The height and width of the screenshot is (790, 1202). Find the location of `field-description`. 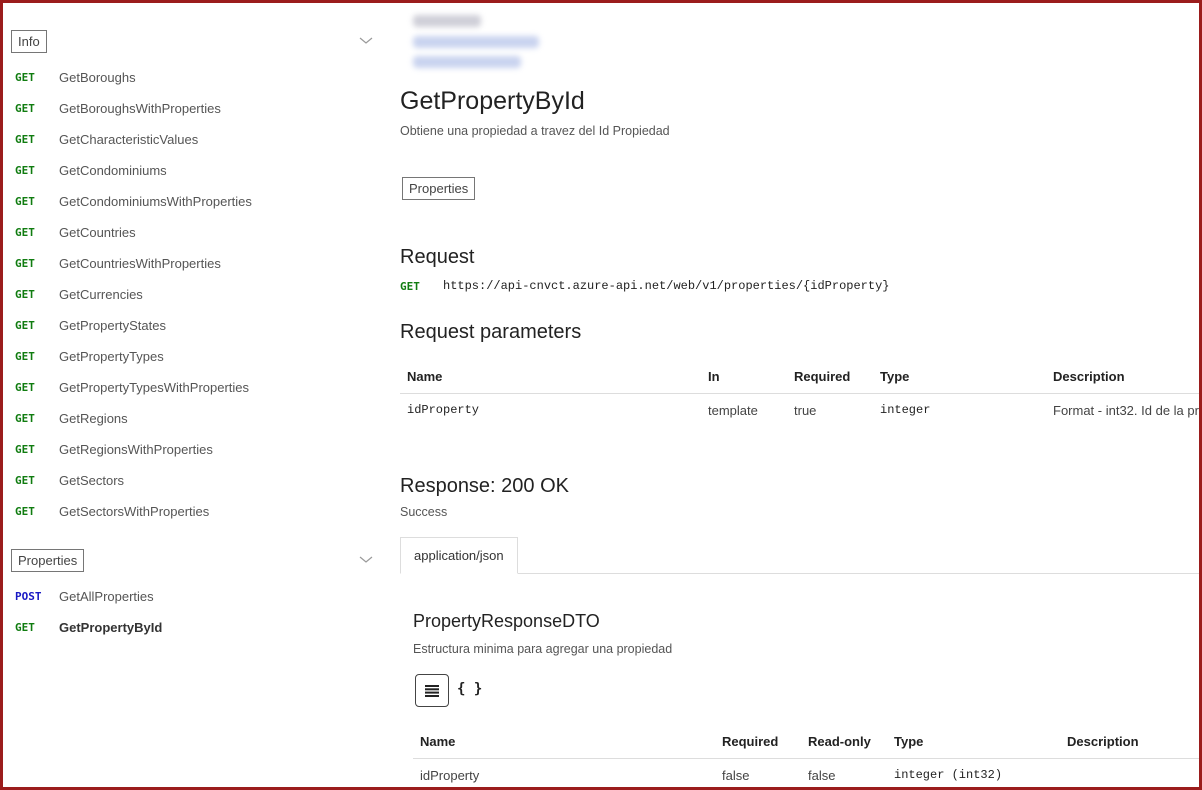

field-description is located at coordinates (1129, 772).